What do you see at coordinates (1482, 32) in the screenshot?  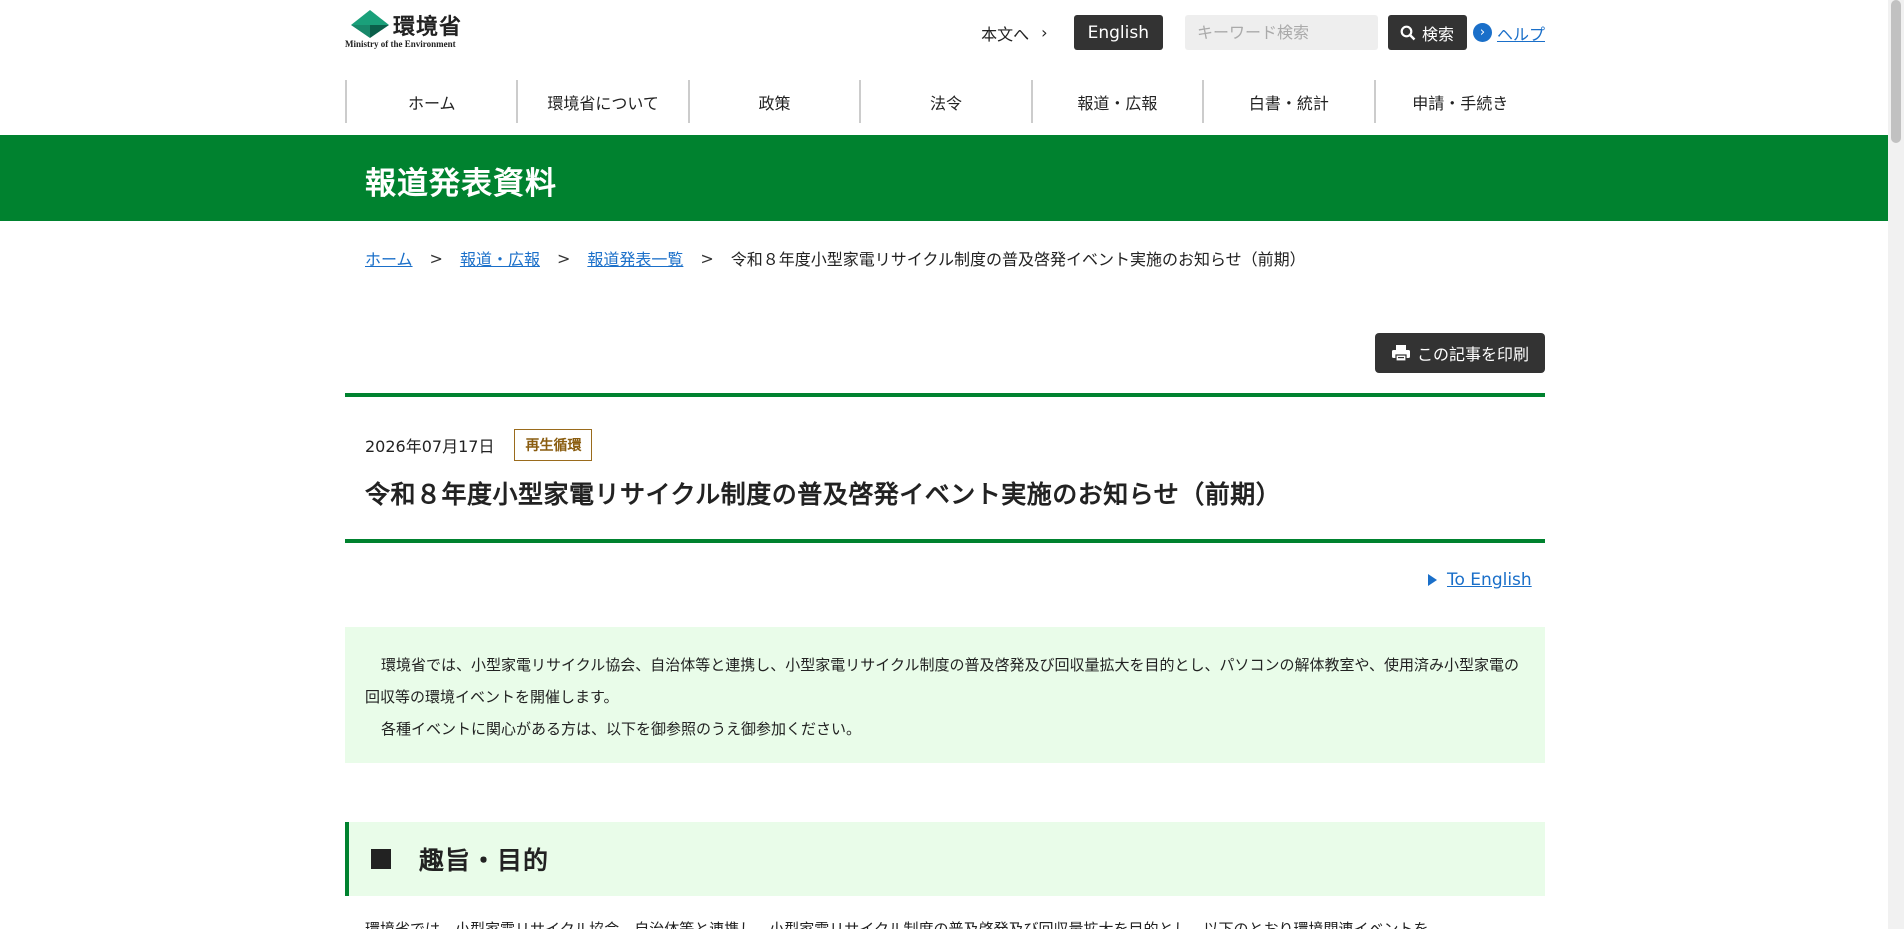 I see `chevron-circle-icon: ›` at bounding box center [1482, 32].